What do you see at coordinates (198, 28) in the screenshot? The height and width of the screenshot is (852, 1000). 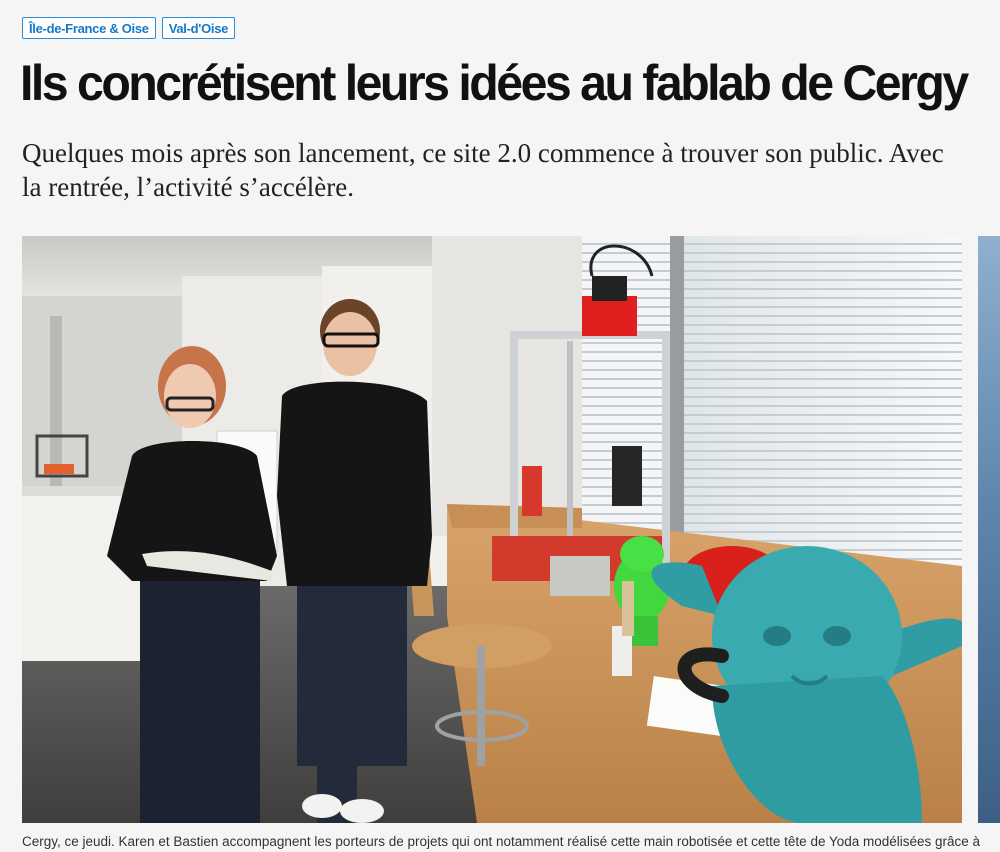 I see `tag-val-d-oise: Val-d'Oise` at bounding box center [198, 28].